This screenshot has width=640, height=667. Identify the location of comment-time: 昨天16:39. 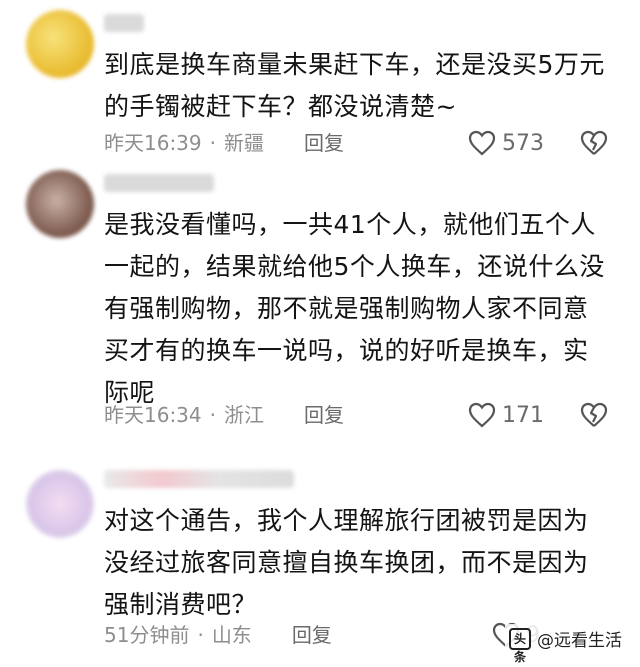
(153, 143).